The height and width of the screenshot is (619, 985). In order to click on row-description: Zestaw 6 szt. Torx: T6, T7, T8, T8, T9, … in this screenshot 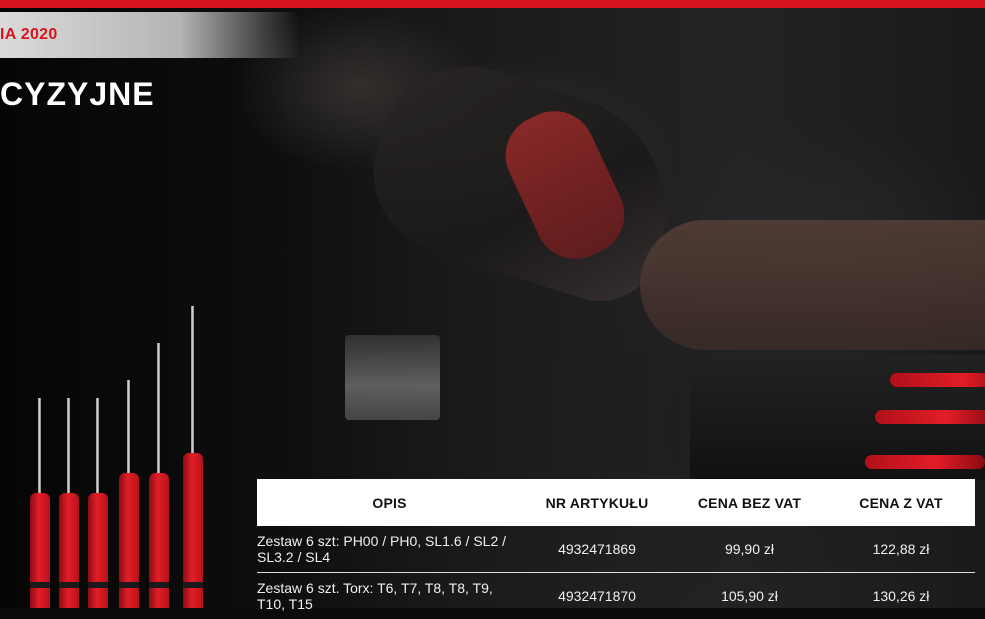, I will do `click(389, 596)`.